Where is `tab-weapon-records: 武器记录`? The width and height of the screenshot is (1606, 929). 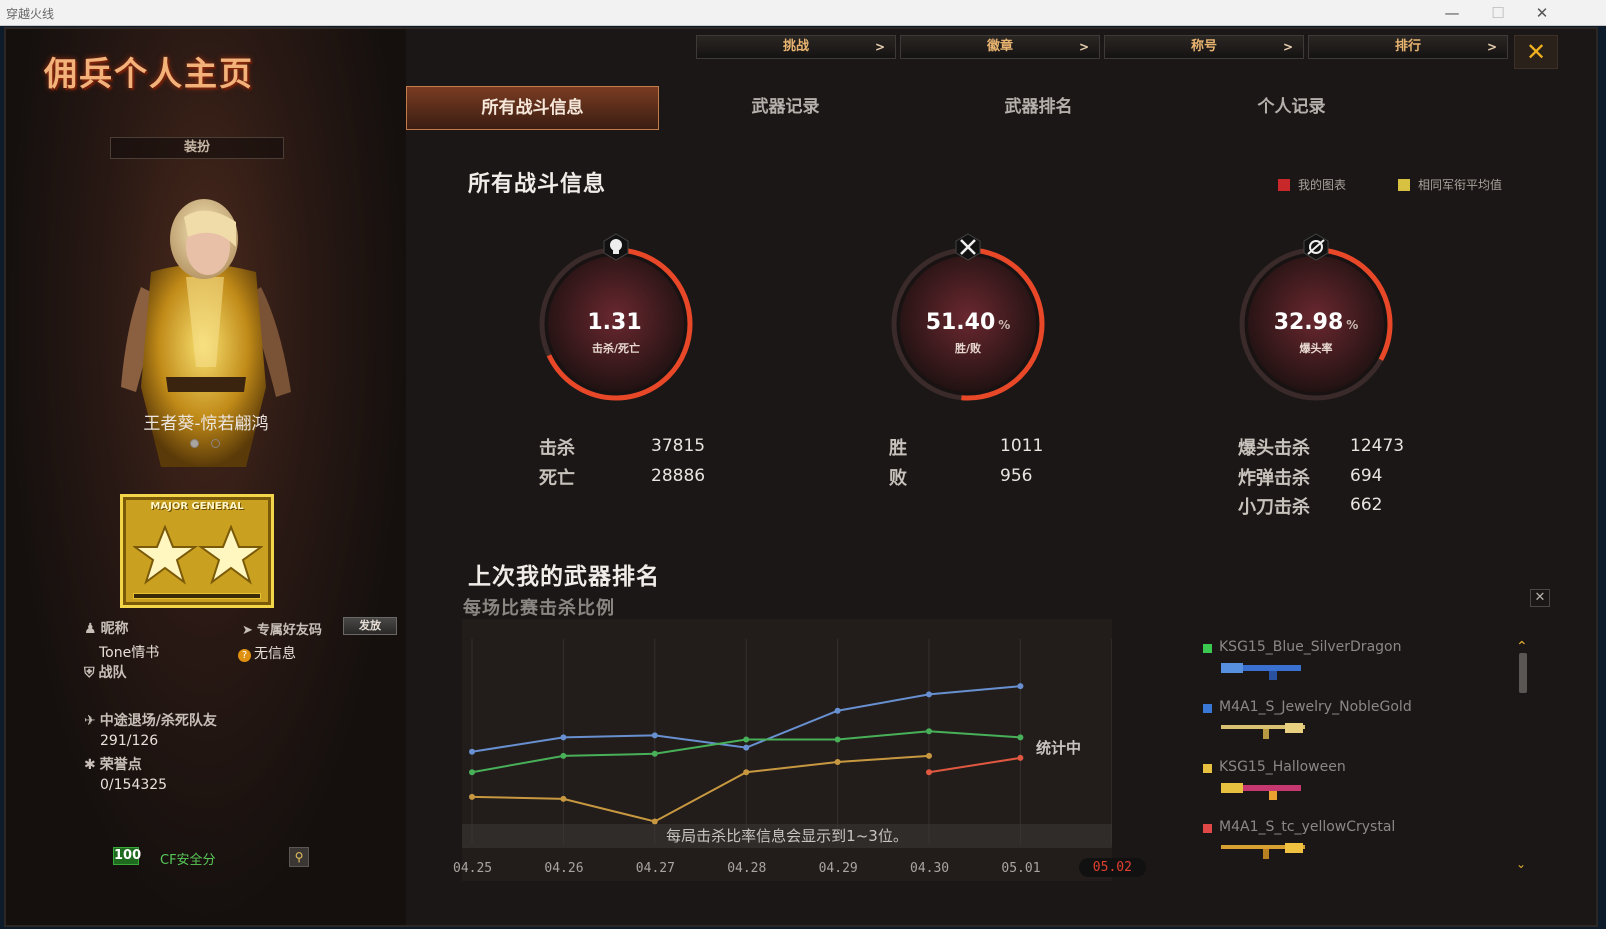 tab-weapon-records: 武器记录 is located at coordinates (785, 108).